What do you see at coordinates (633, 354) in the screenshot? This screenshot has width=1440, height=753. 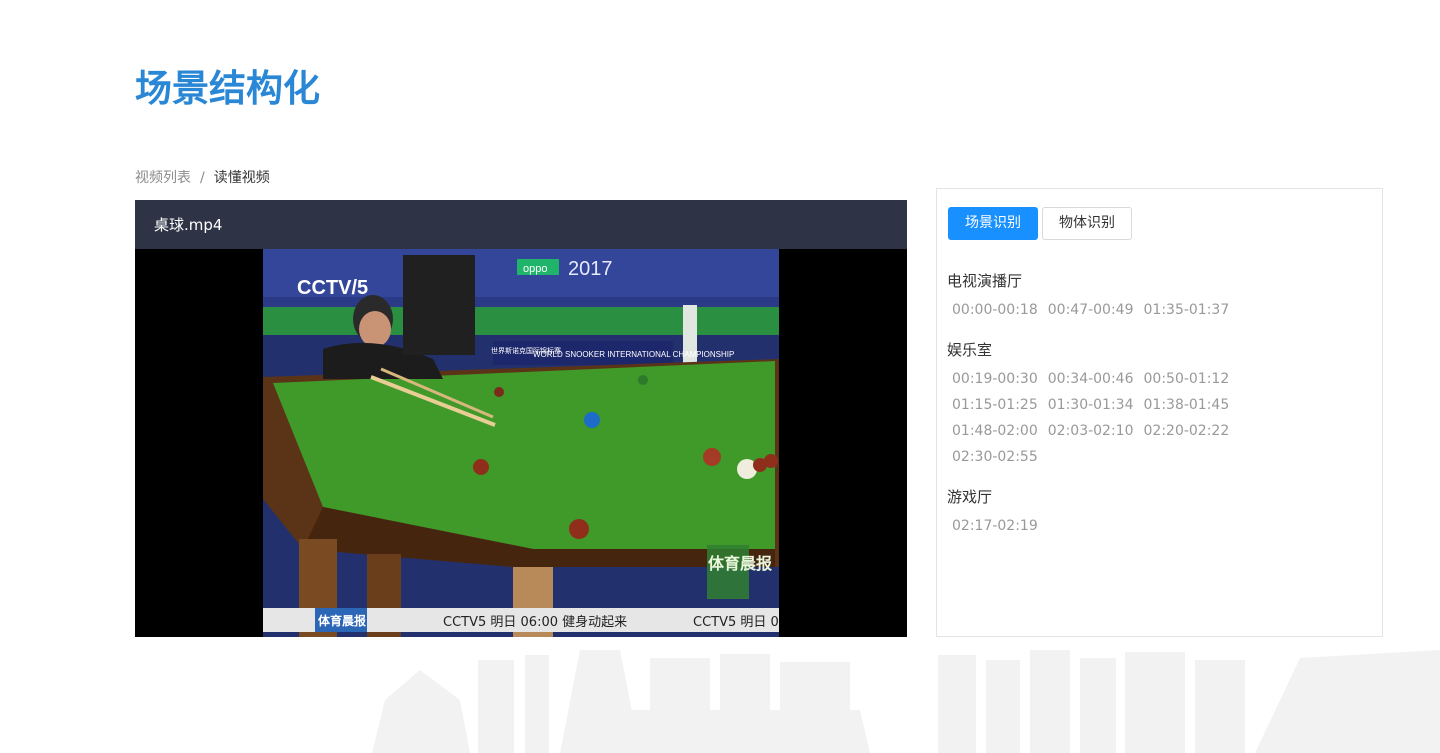 I see `event-banner: WORLD SNOOKER INTERNATIONAL CHAMPIONSHIP` at bounding box center [633, 354].